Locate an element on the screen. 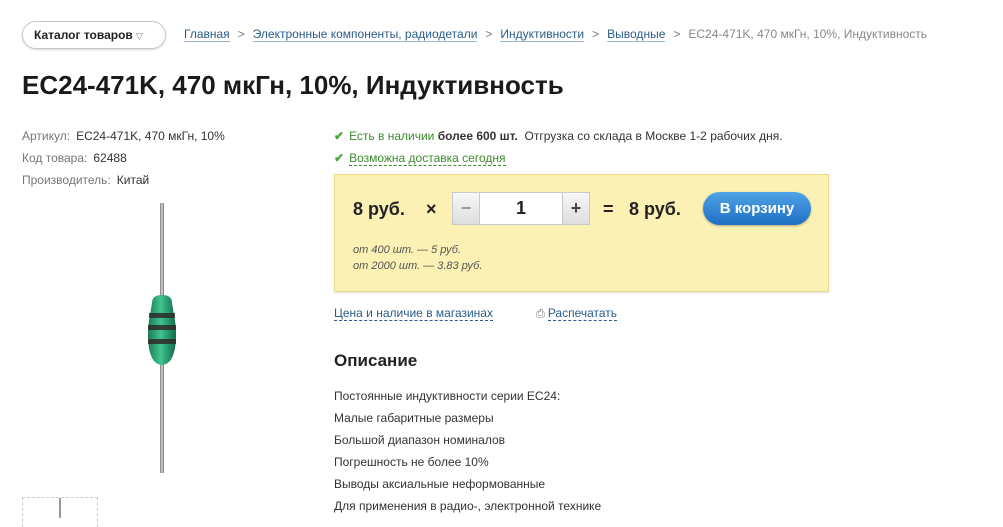 The height and width of the screenshot is (527, 1003). stock-prefix: Есть в наличии is located at coordinates (392, 136).